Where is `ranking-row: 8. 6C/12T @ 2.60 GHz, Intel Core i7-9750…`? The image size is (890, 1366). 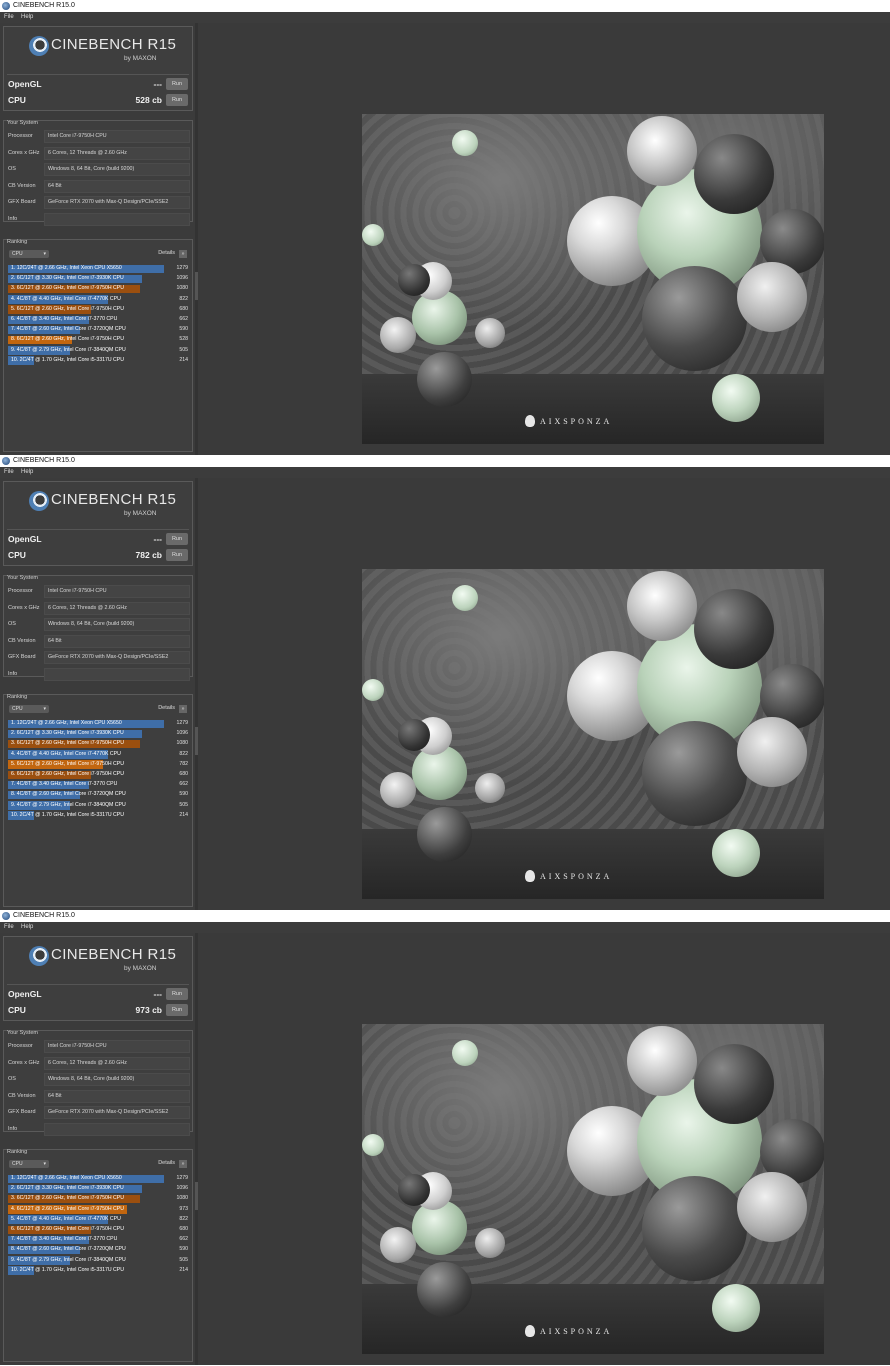 ranking-row: 8. 6C/12T @ 2.60 GHz, Intel Core i7-9750… is located at coordinates (98, 340).